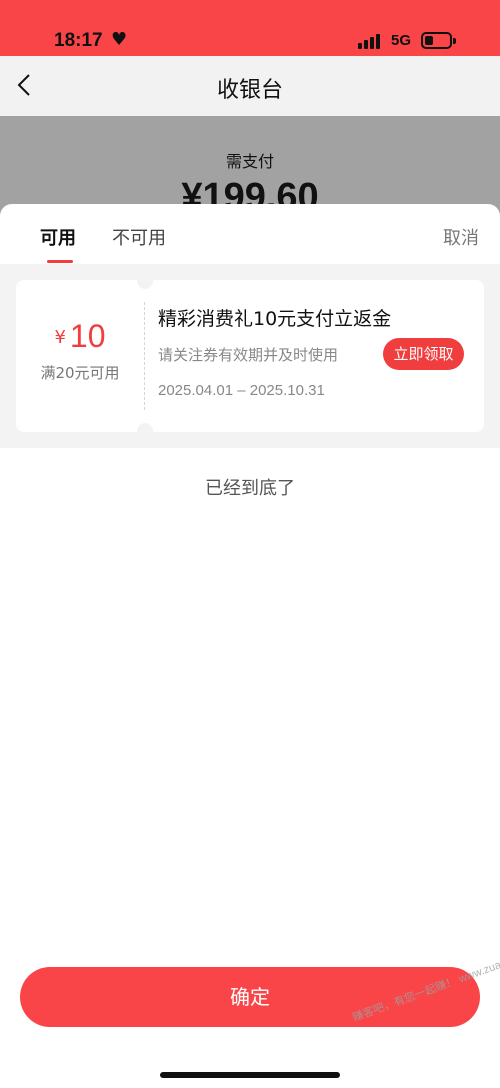 This screenshot has width=500, height=1088. Describe the element at coordinates (250, 28) in the screenshot. I see `status-bar: 18:17 ♥ 5G` at that location.